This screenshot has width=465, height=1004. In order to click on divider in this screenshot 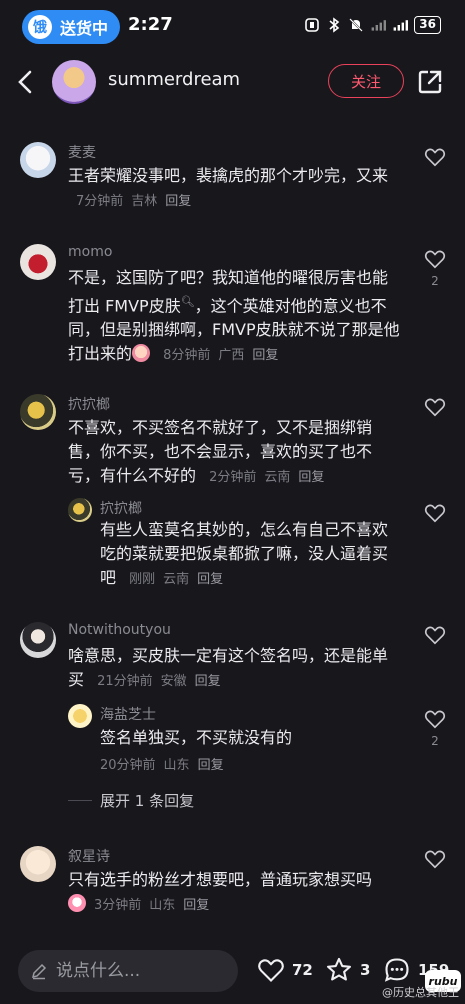, I will do `click(80, 800)`.